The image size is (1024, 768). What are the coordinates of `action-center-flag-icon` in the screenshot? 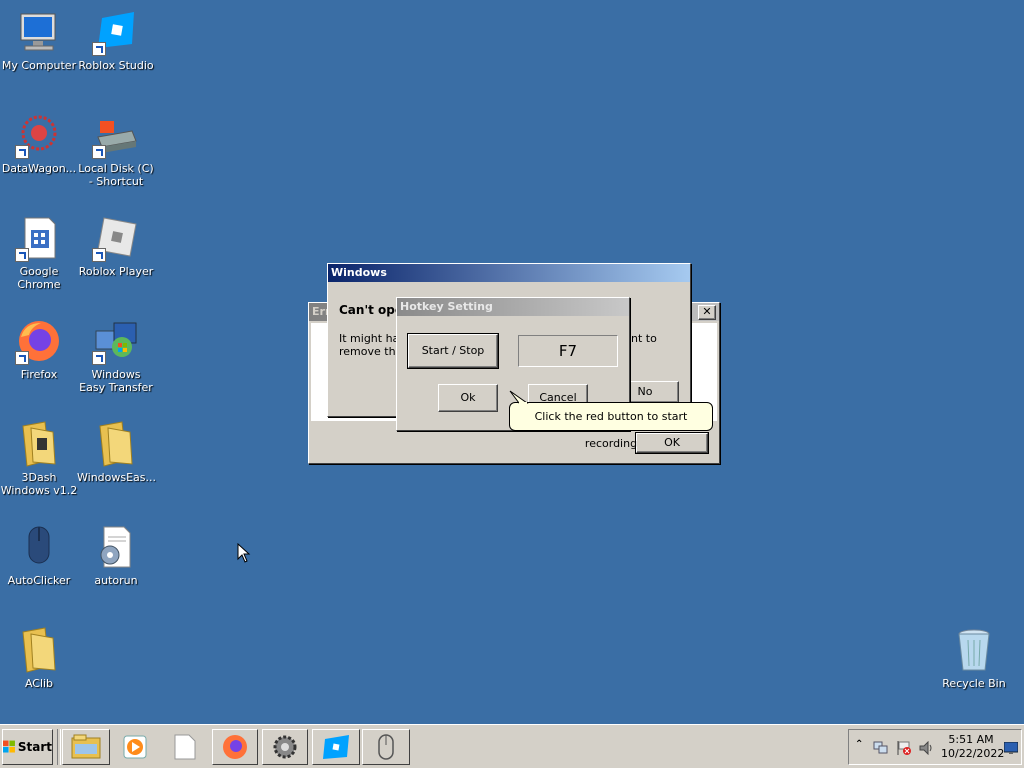 It's located at (904, 748).